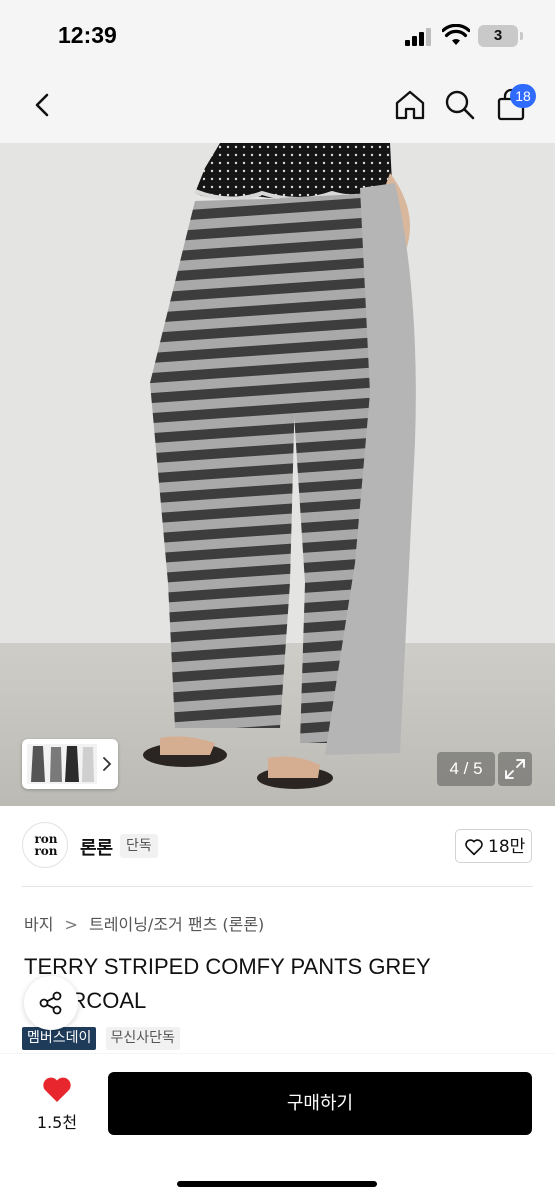  I want to click on members-day-tag: 멤버스데이, so click(59, 1038).